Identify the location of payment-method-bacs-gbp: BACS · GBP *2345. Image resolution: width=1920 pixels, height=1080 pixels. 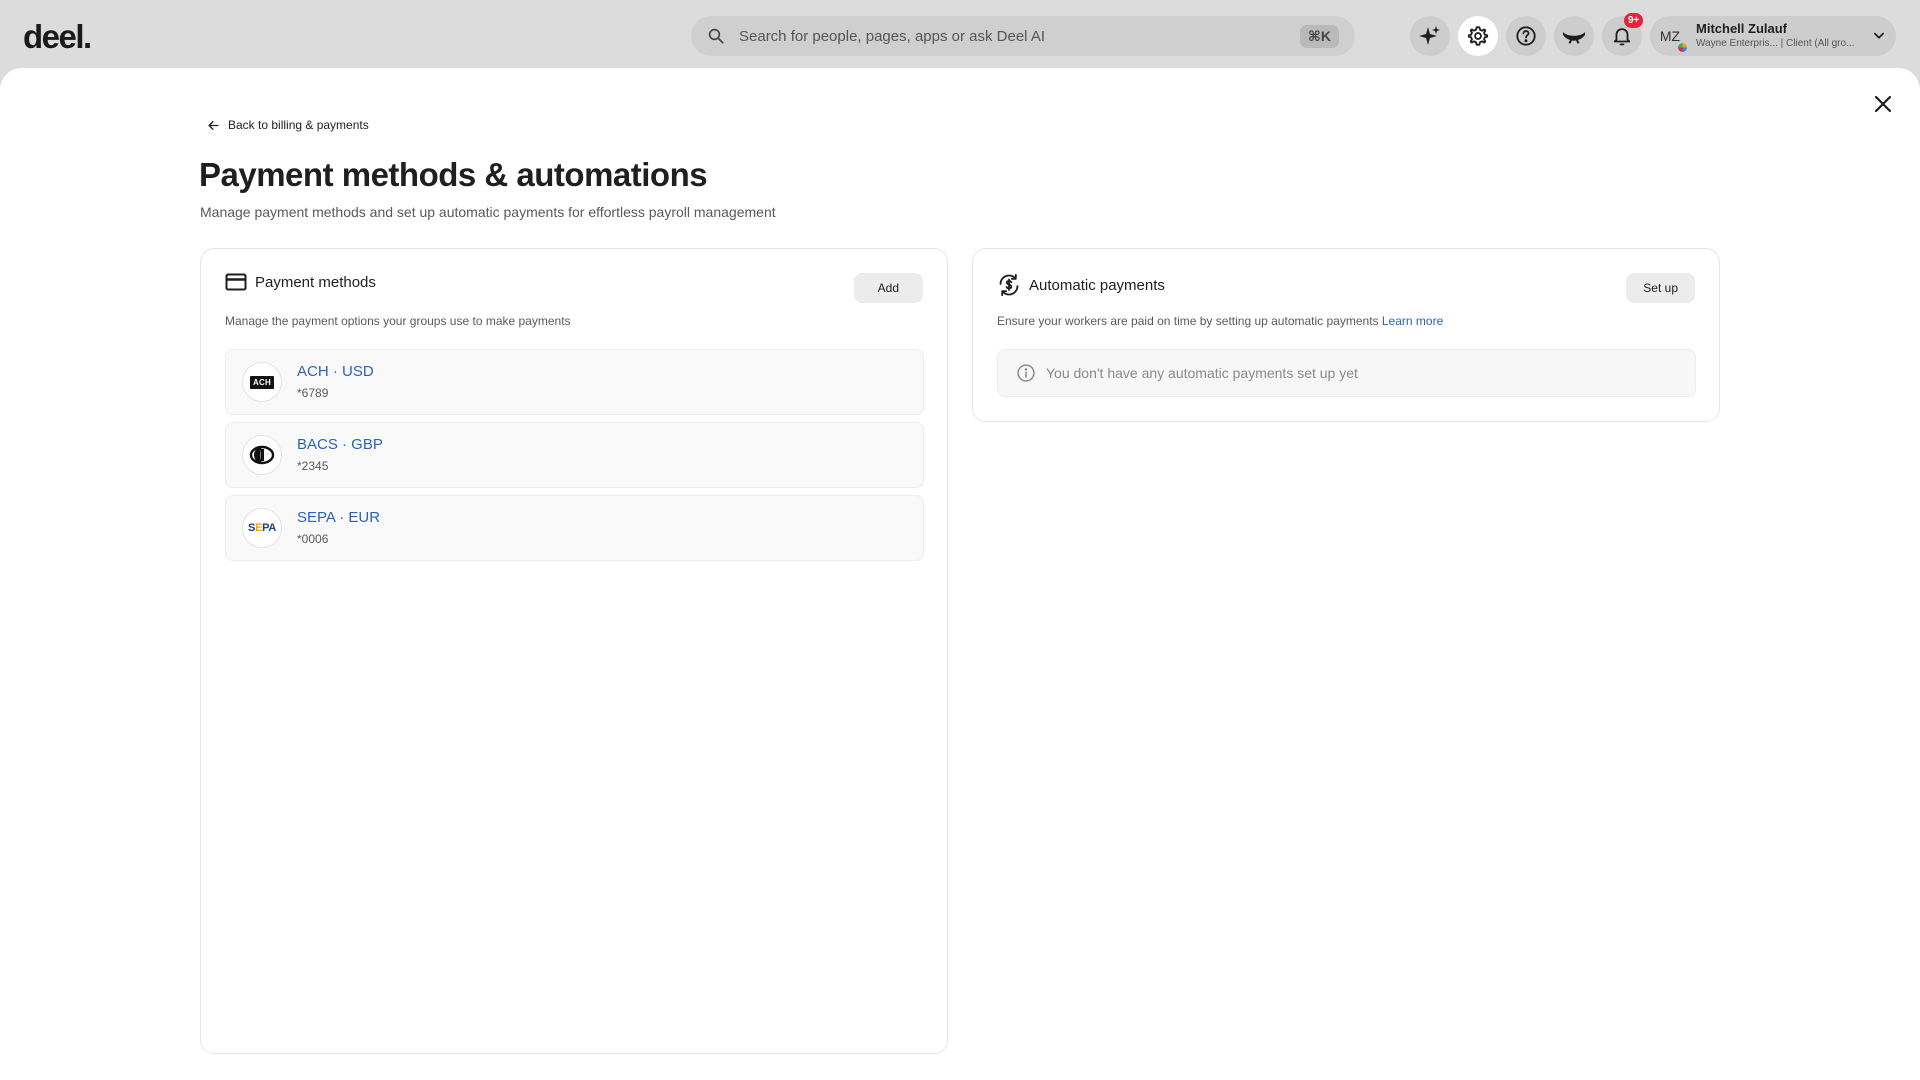
(574, 455).